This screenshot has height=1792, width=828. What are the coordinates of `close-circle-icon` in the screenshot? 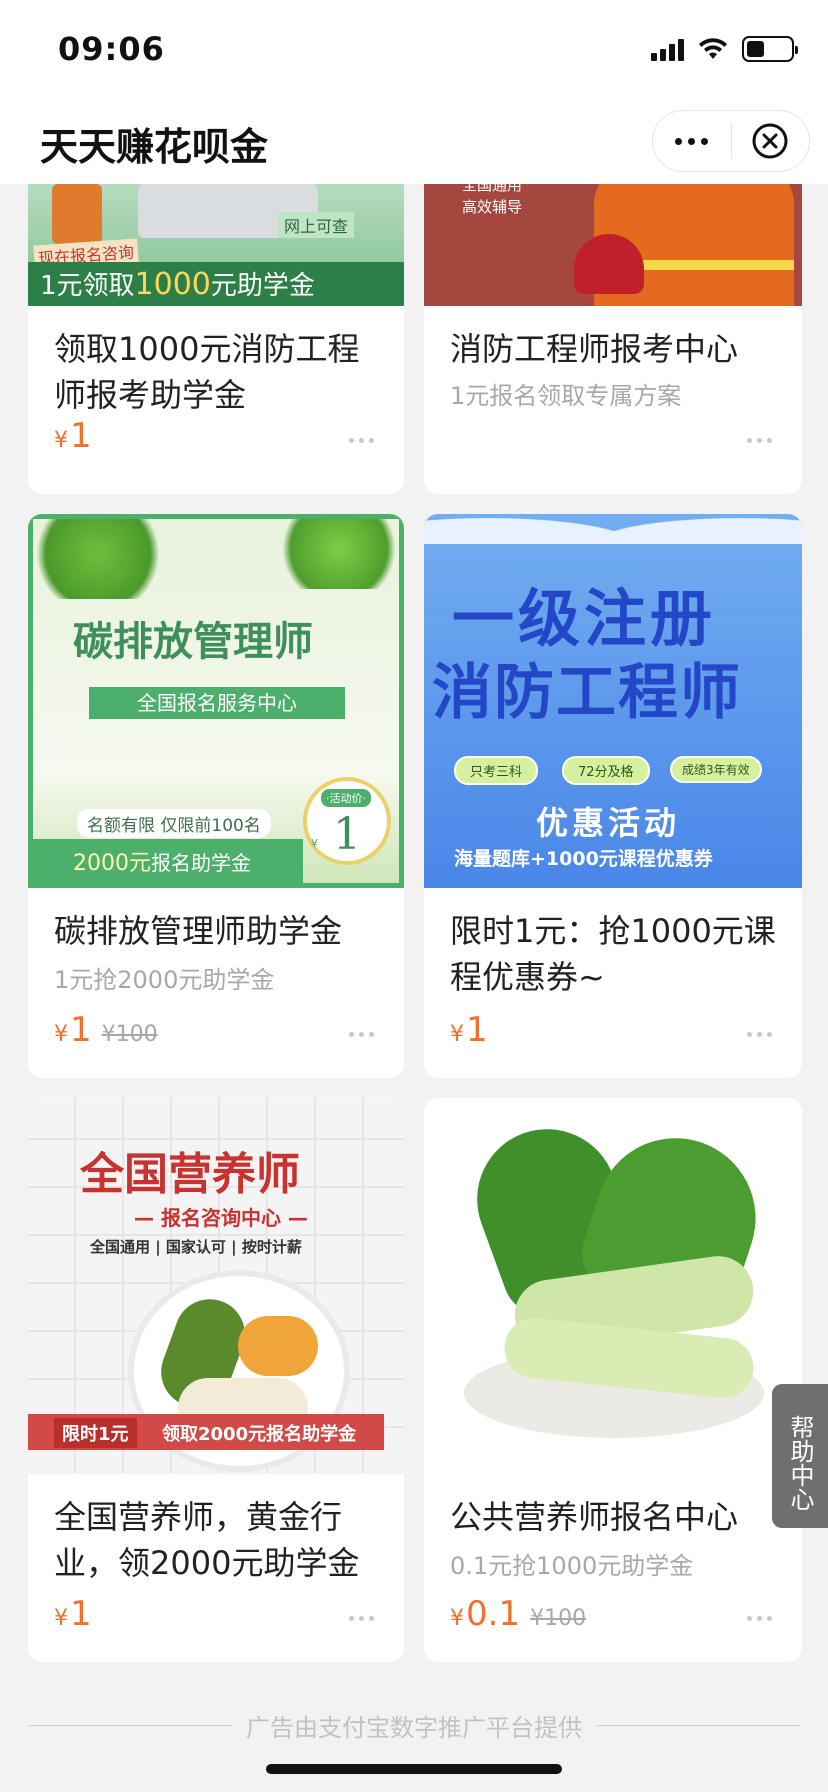 It's located at (770, 141).